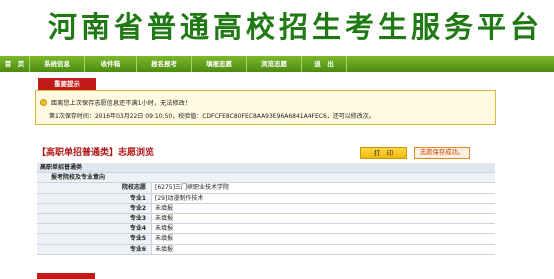  I want to click on table-row: 专业3 未填报, so click(266, 219).